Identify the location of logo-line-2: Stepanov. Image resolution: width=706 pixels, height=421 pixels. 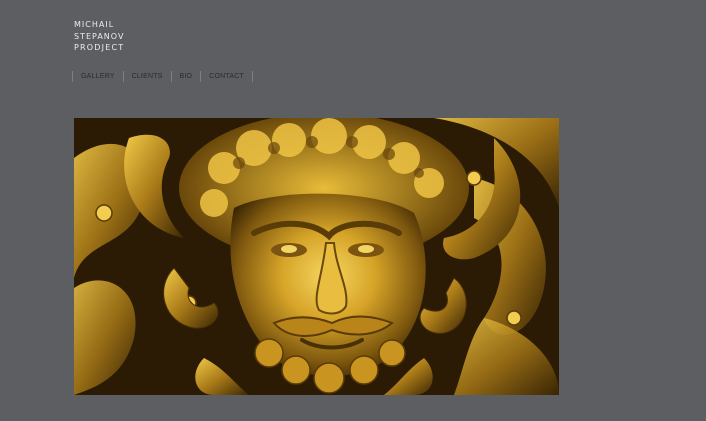
(99, 35).